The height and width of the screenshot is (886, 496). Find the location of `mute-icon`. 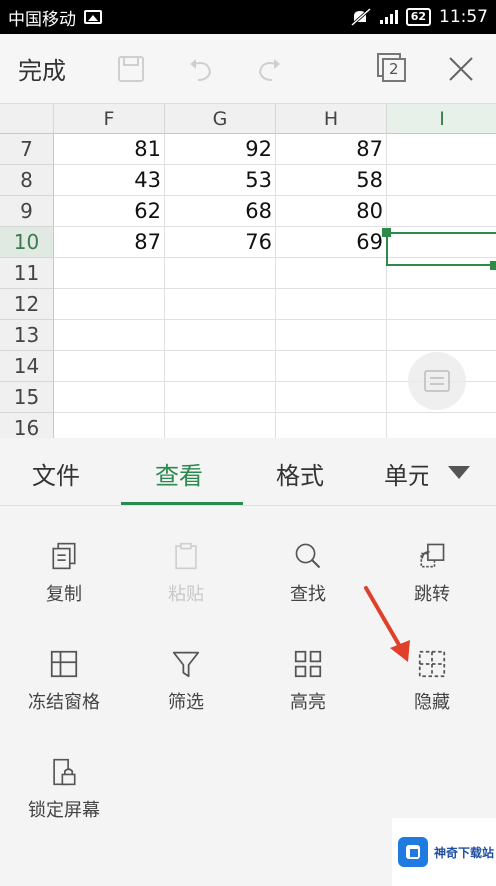

mute-icon is located at coordinates (360, 17).